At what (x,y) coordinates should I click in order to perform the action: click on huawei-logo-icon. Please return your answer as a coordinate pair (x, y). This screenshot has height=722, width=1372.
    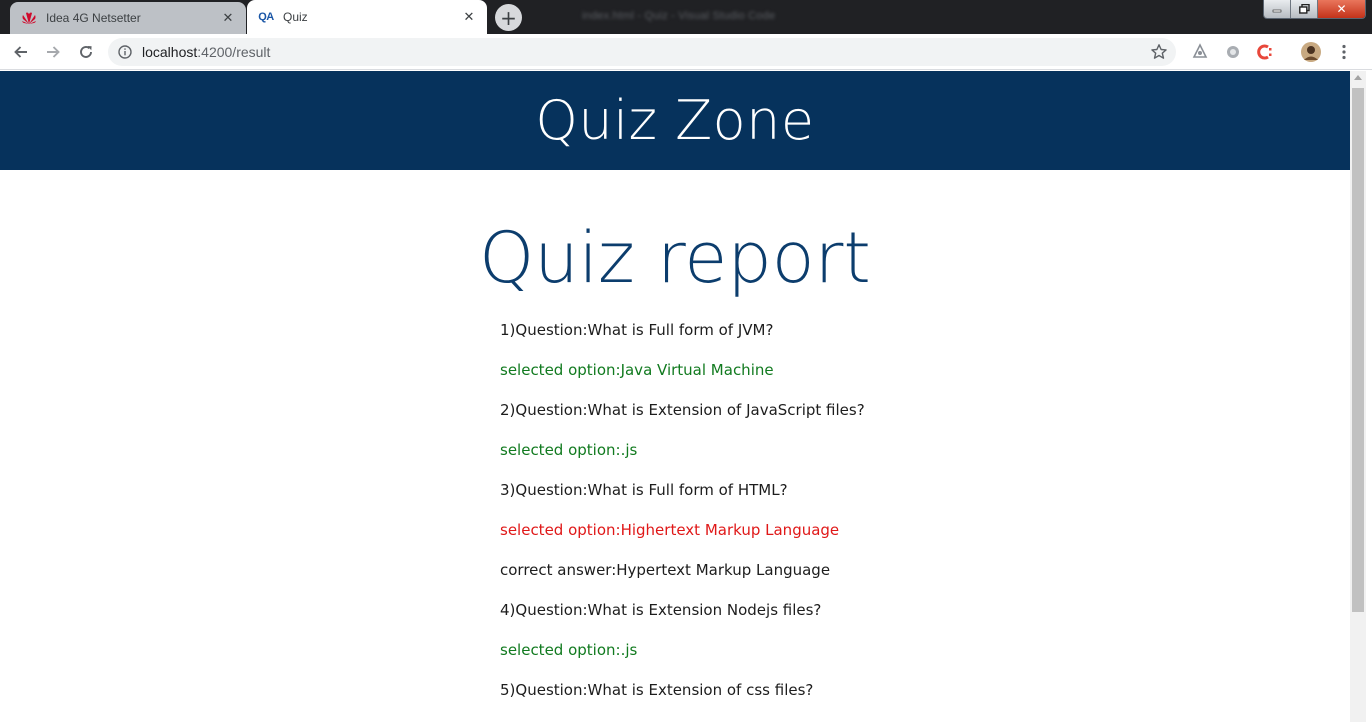
    Looking at the image, I should click on (29, 18).